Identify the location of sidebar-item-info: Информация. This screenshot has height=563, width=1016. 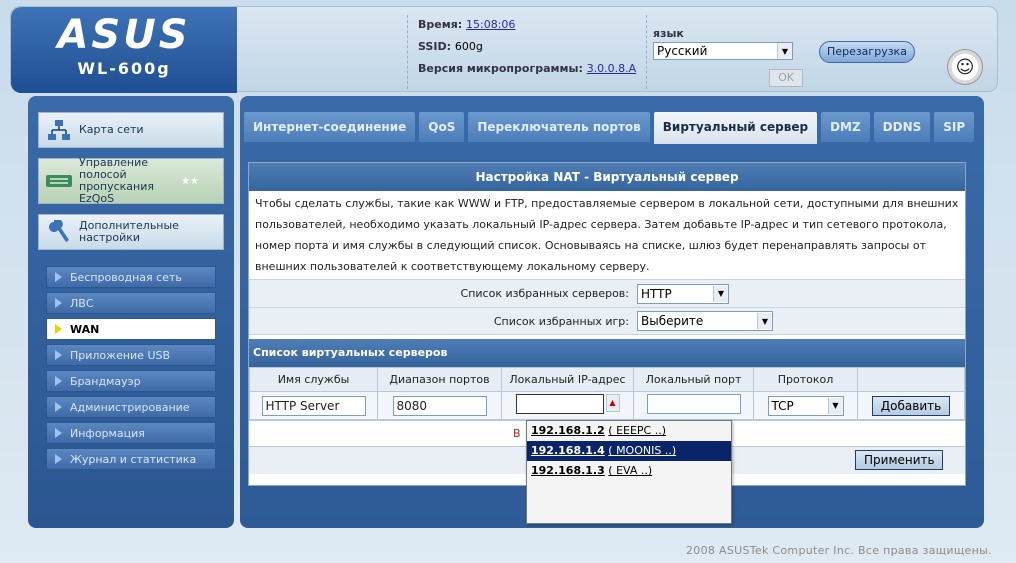
(131, 433).